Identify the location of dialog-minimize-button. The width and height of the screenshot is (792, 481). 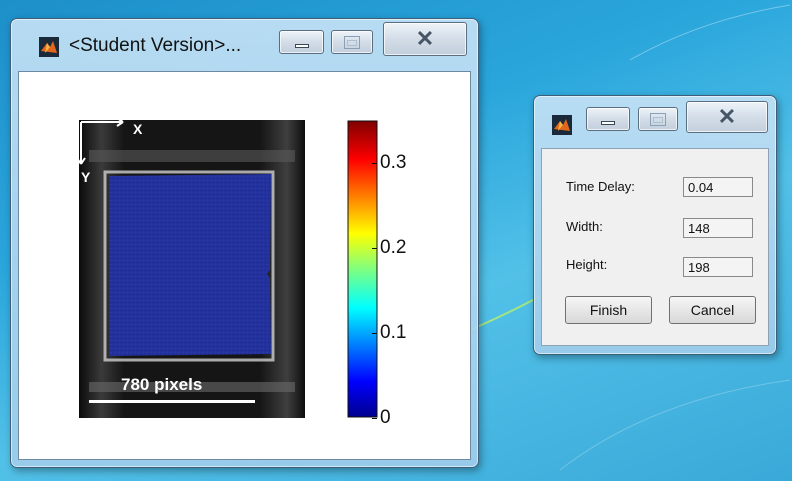
(608, 119).